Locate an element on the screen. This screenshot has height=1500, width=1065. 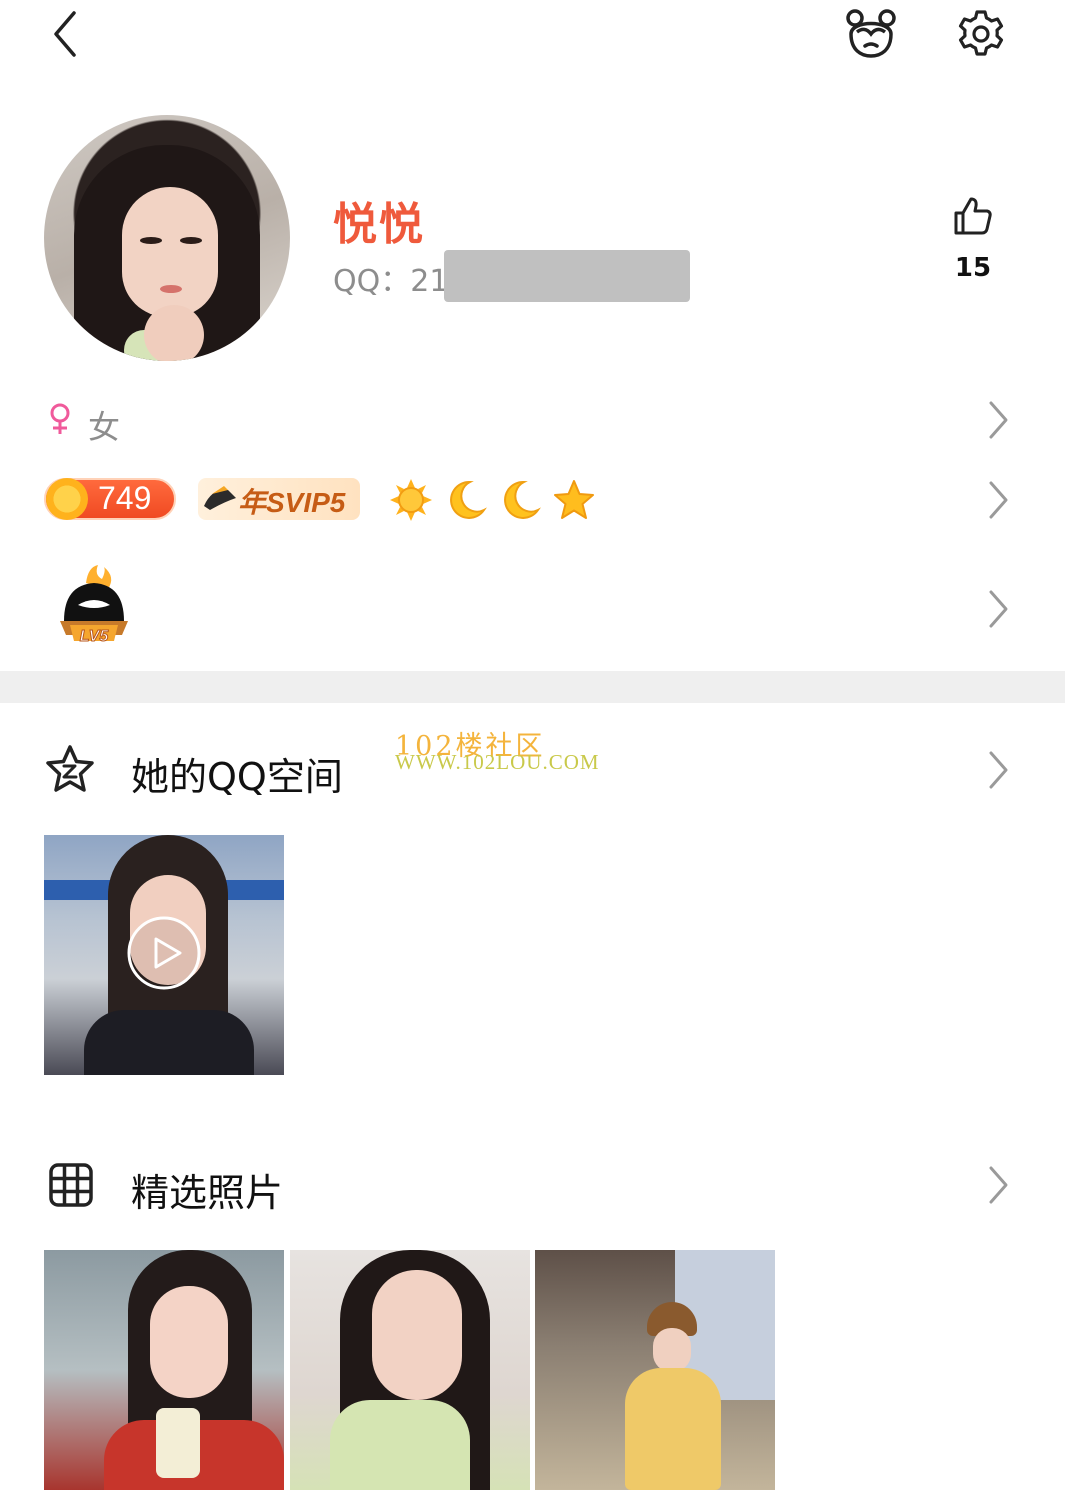
chevron-left-icon is located at coordinates (65, 34).